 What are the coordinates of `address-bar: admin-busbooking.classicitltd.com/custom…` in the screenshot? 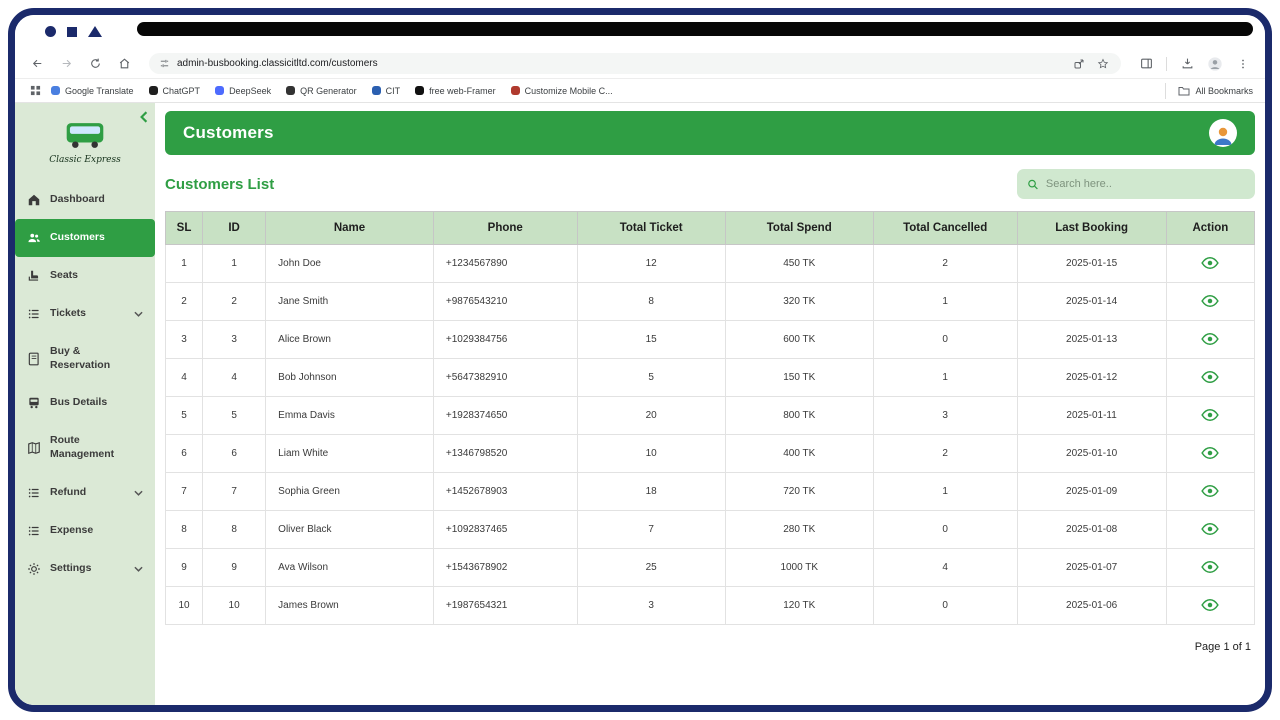 It's located at (635, 63).